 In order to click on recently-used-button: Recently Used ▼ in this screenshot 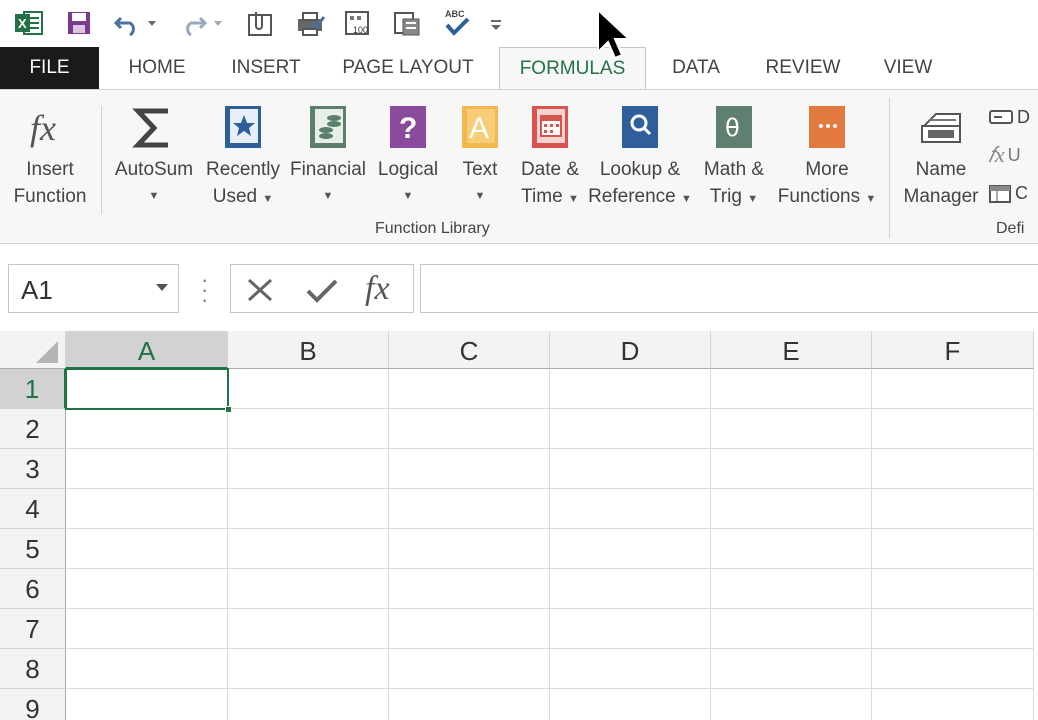, I will do `click(243, 156)`.